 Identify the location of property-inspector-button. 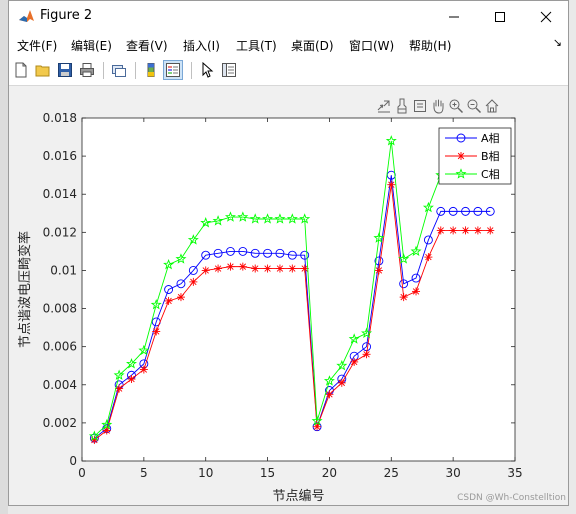
(229, 70).